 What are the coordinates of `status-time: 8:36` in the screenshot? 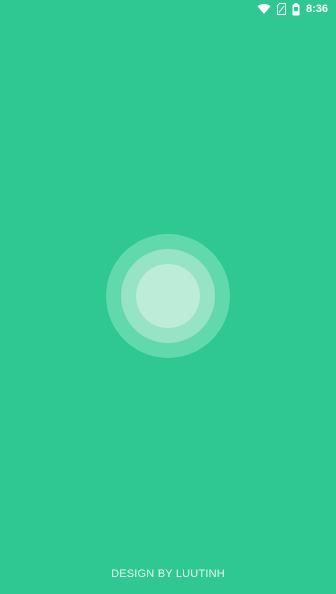 It's located at (316, 9).